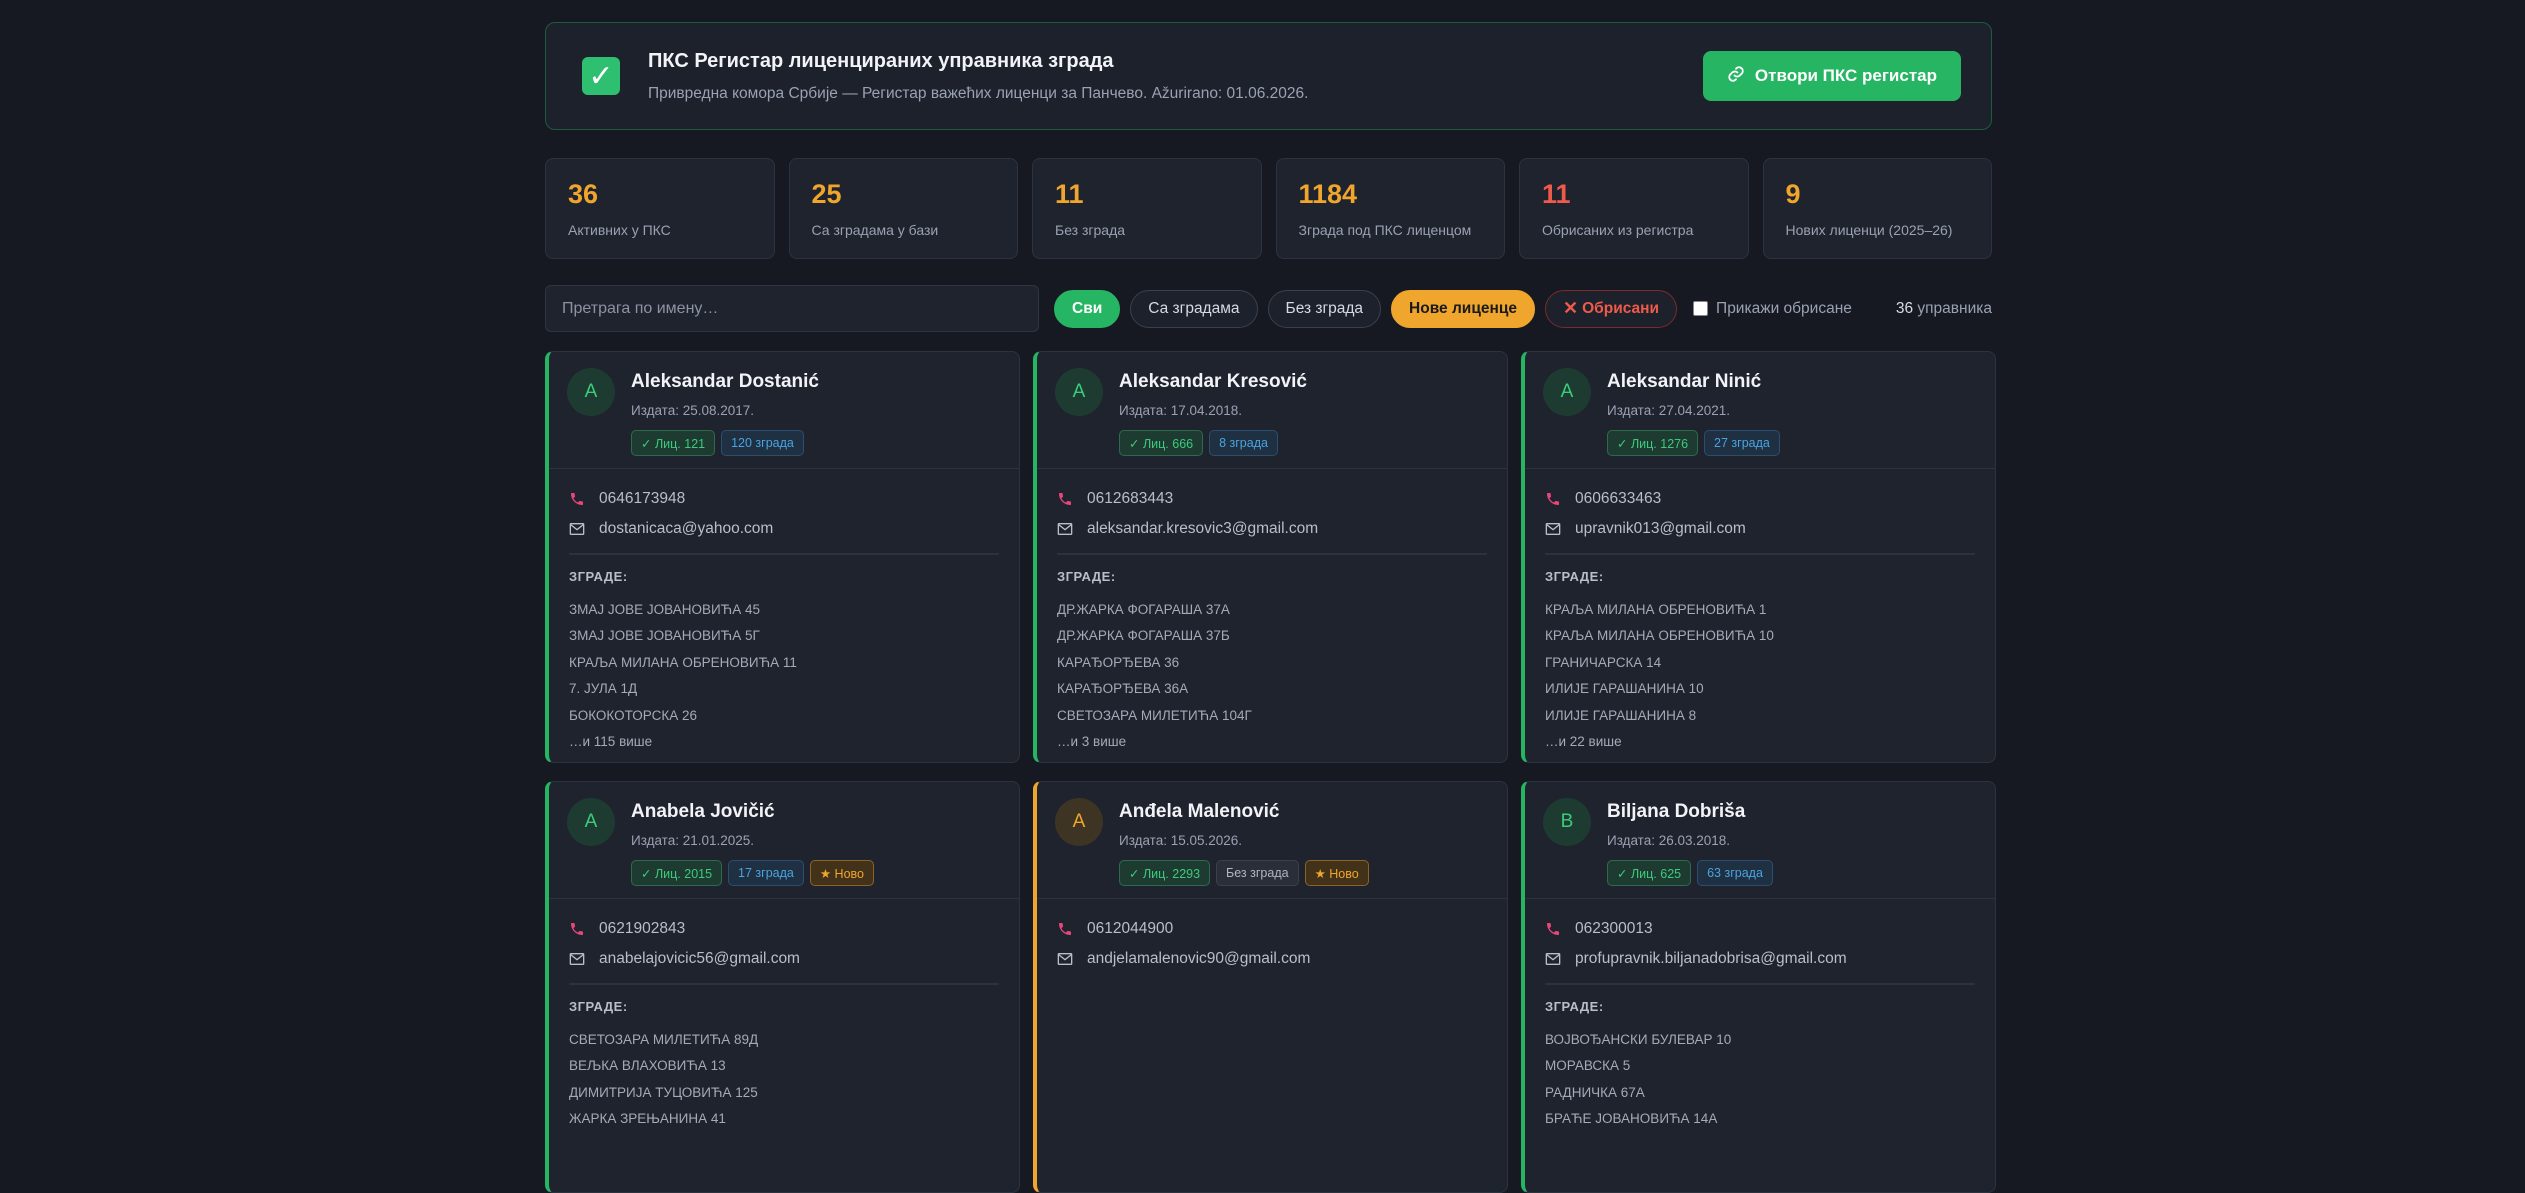  What do you see at coordinates (664, 1039) in the screenshot?
I see `building-item: СВЕТОЗАРА МИЛЕТИЋА 89Д` at bounding box center [664, 1039].